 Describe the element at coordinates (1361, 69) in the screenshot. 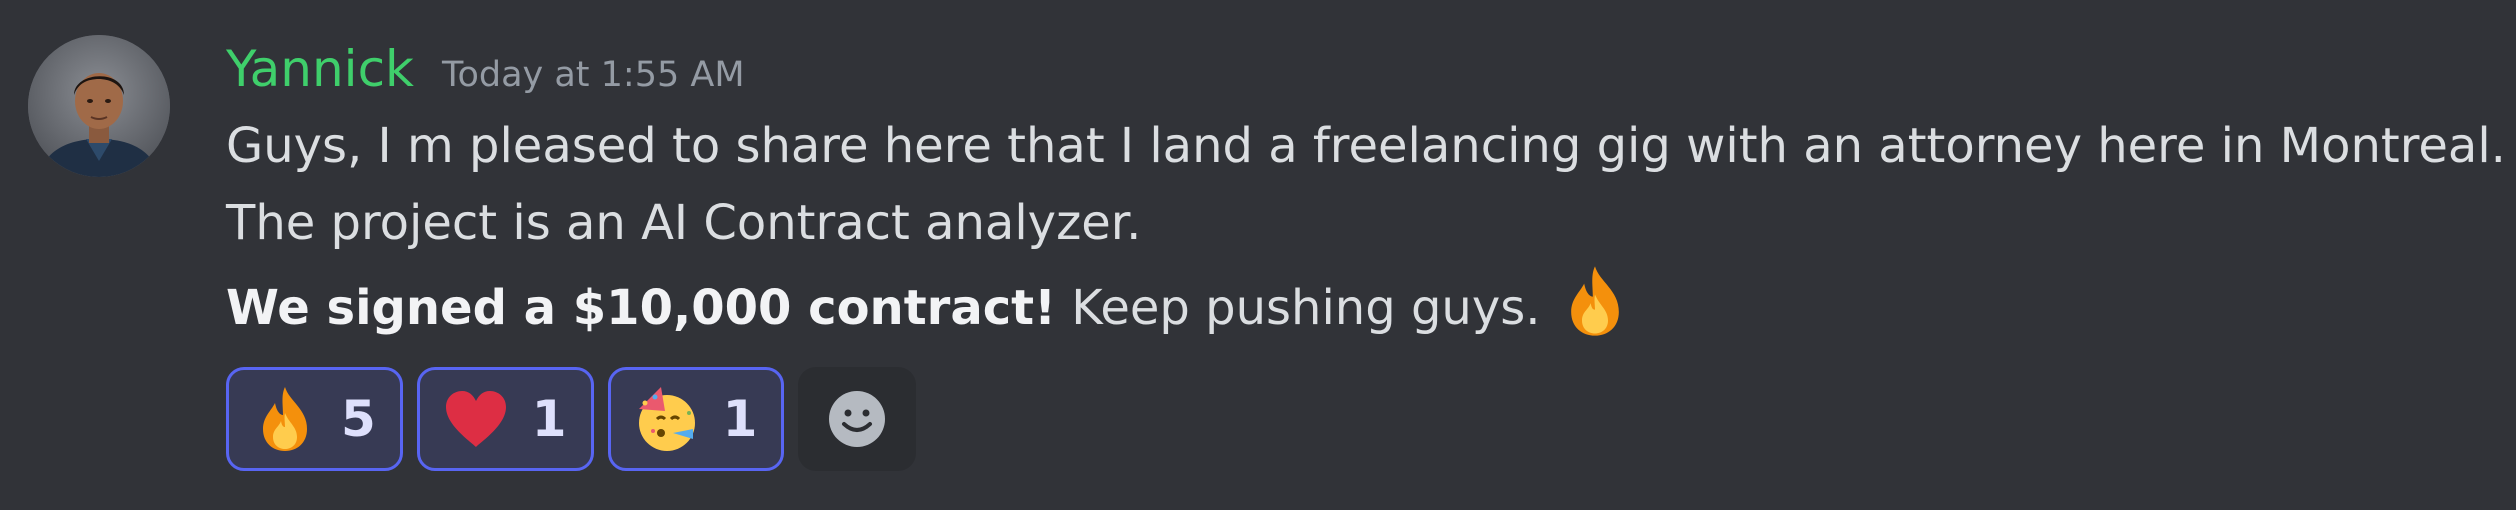

I see `message-header: Yannick Today at 1:55 AM` at that location.